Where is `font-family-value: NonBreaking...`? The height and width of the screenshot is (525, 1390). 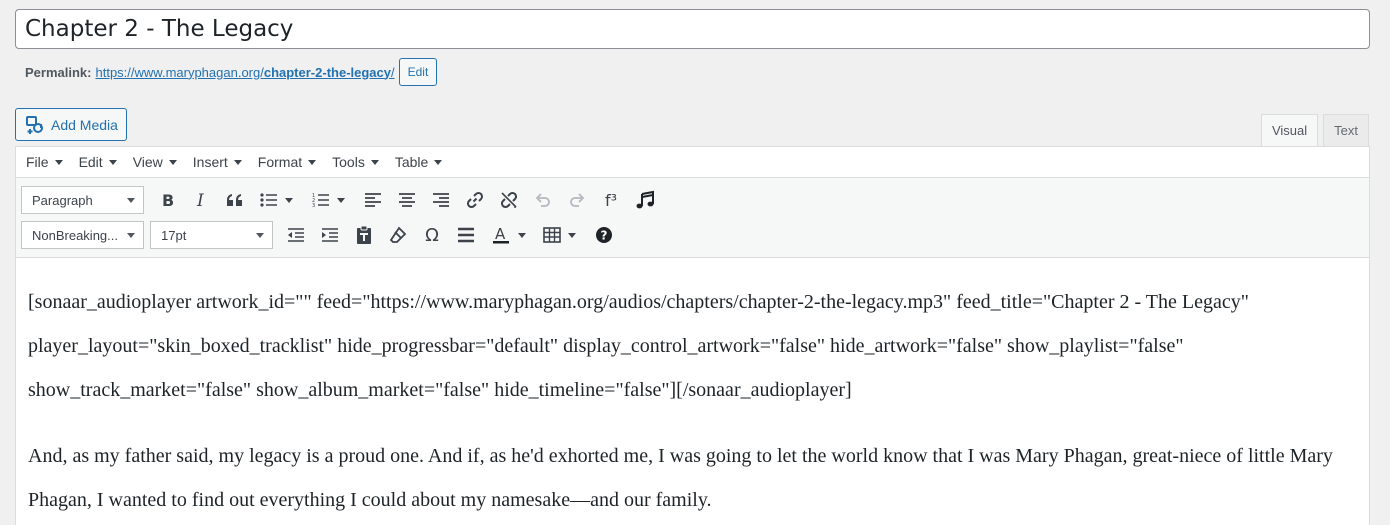 font-family-value: NonBreaking... is located at coordinates (75, 235).